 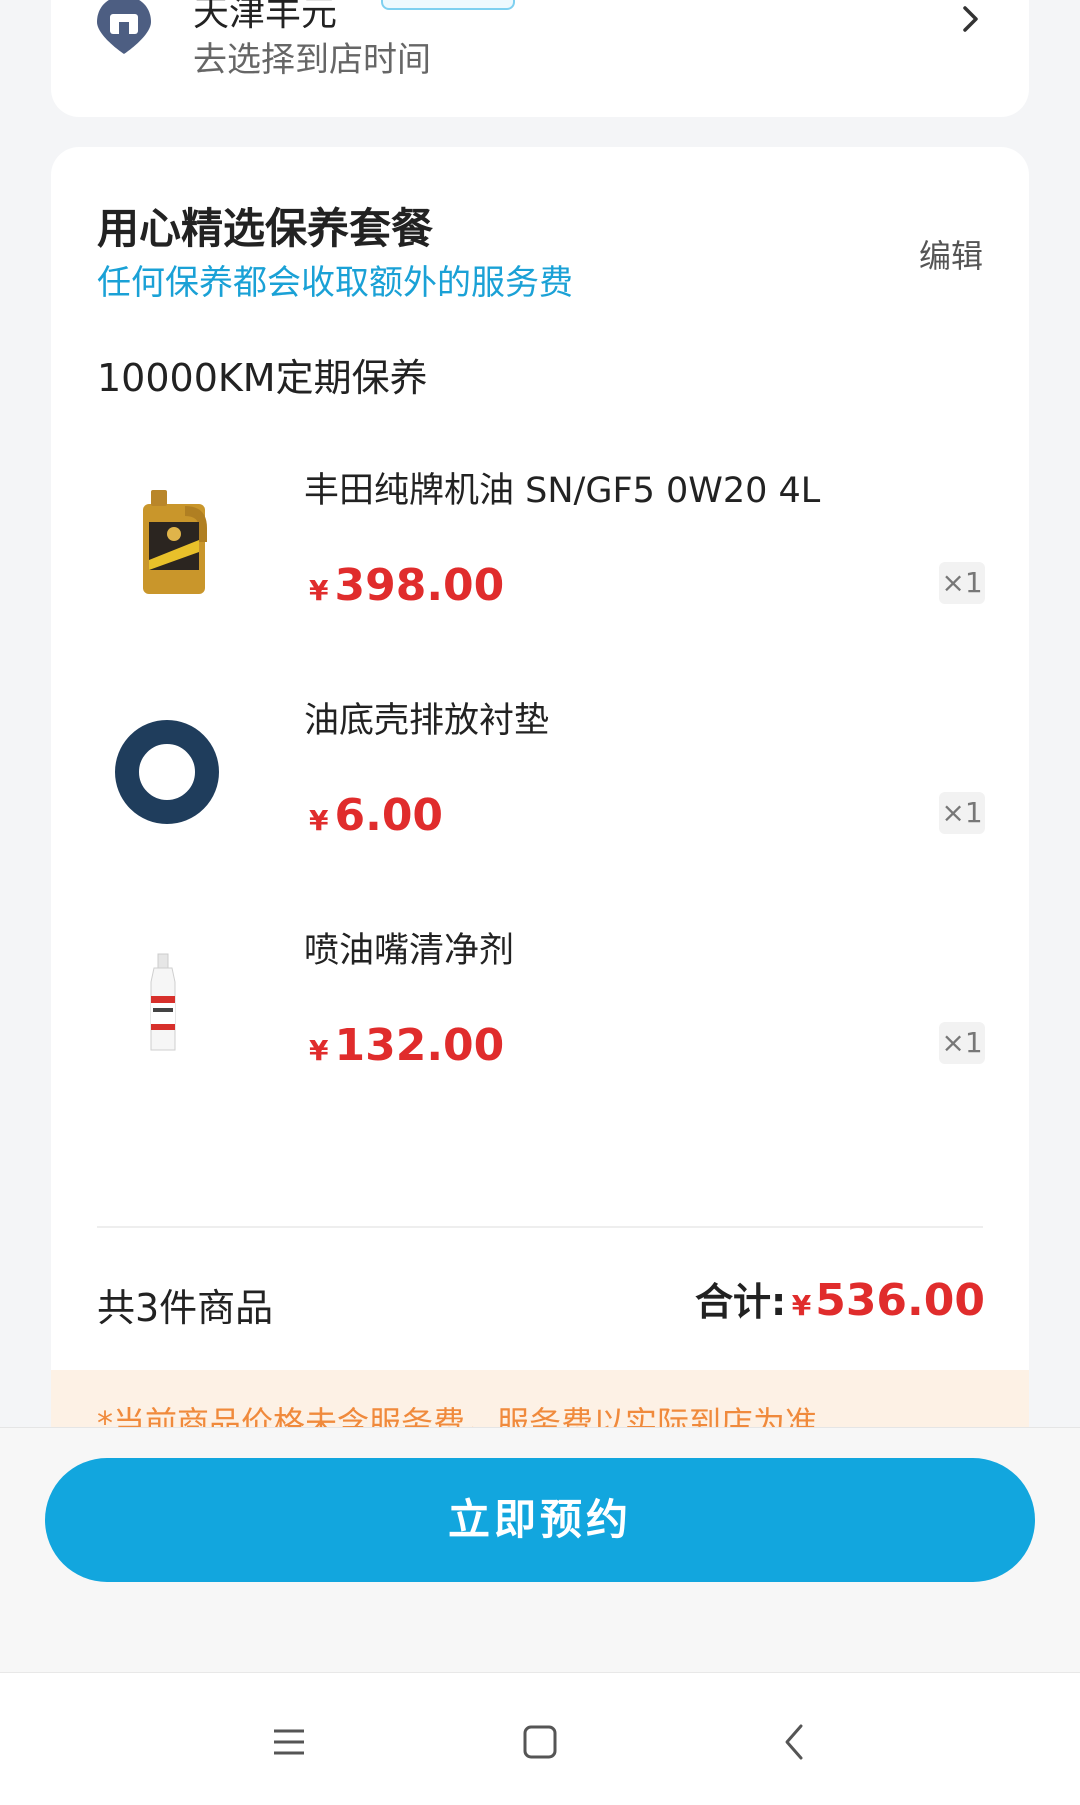 What do you see at coordinates (312, 56) in the screenshot?
I see `choose-time-link: 去选择到店时间` at bounding box center [312, 56].